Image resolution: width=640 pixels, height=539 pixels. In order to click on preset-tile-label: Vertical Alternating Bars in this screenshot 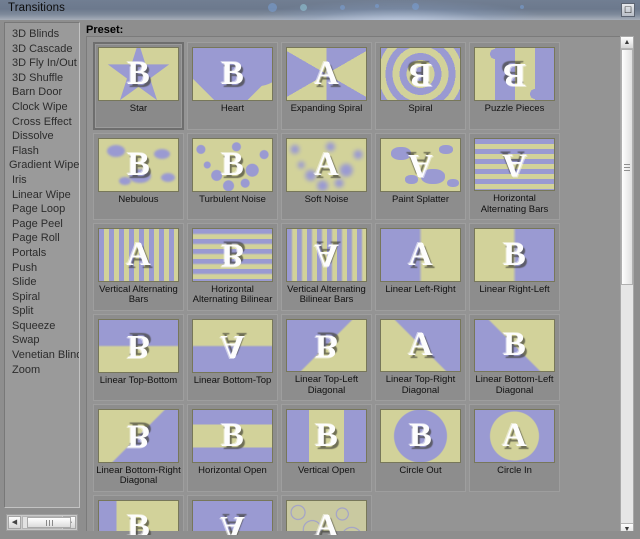, I will do `click(138, 295)`.